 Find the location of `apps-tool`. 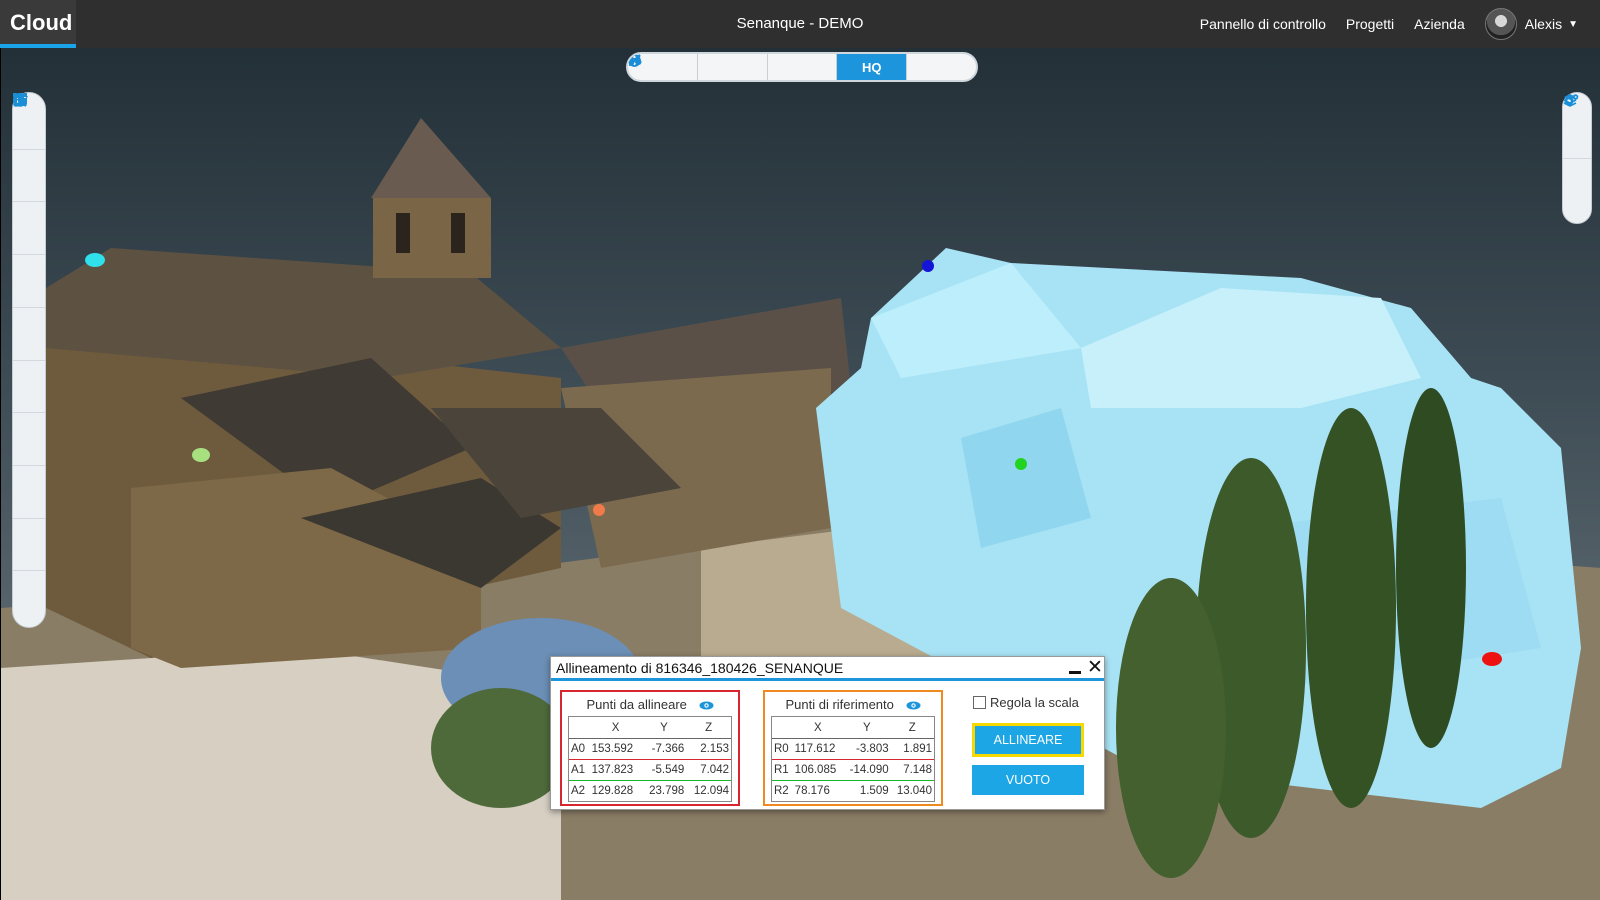

apps-tool is located at coordinates (29, 358).